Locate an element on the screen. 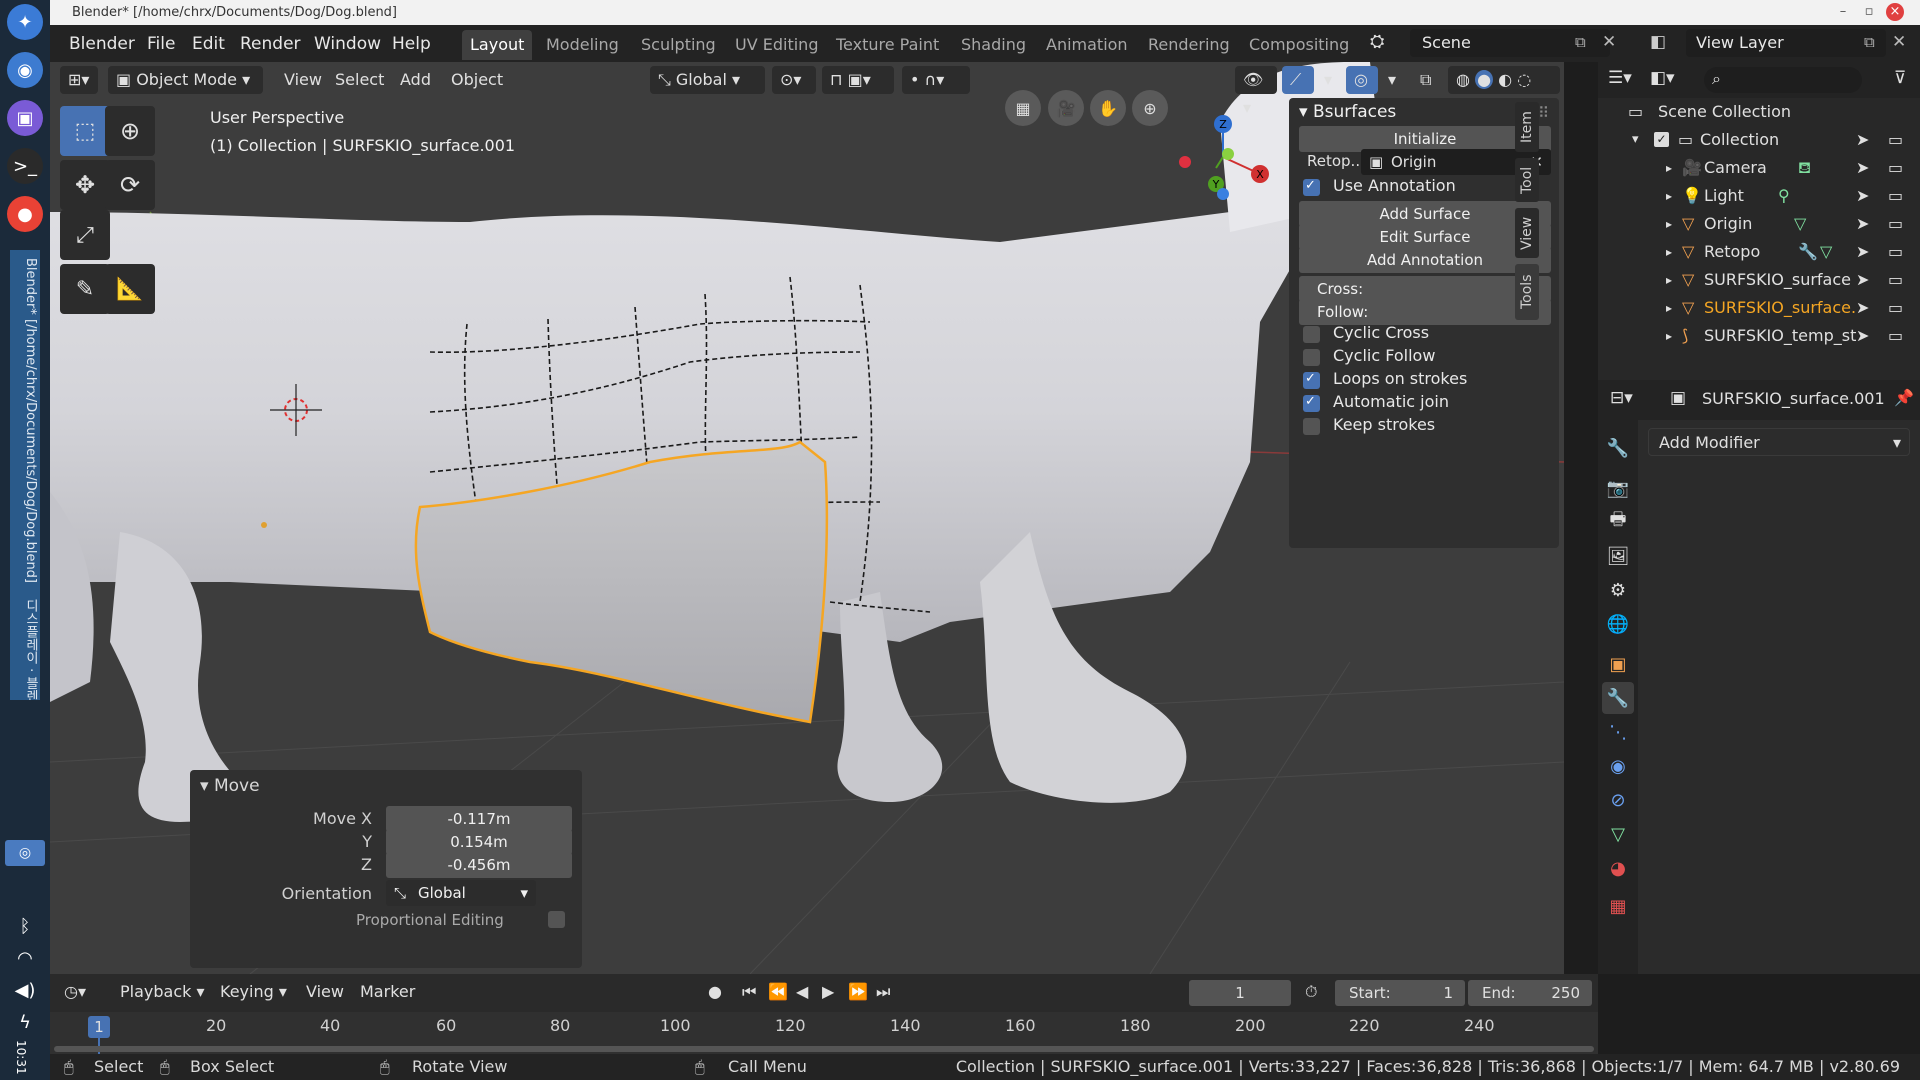 This screenshot has width=1920, height=1080. visibility-button: 👁▾ is located at coordinates (1256, 91).